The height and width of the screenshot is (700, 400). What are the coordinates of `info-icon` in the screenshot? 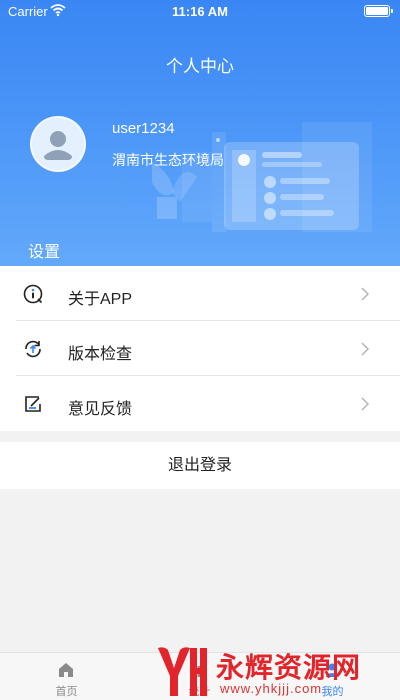 It's located at (33, 294).